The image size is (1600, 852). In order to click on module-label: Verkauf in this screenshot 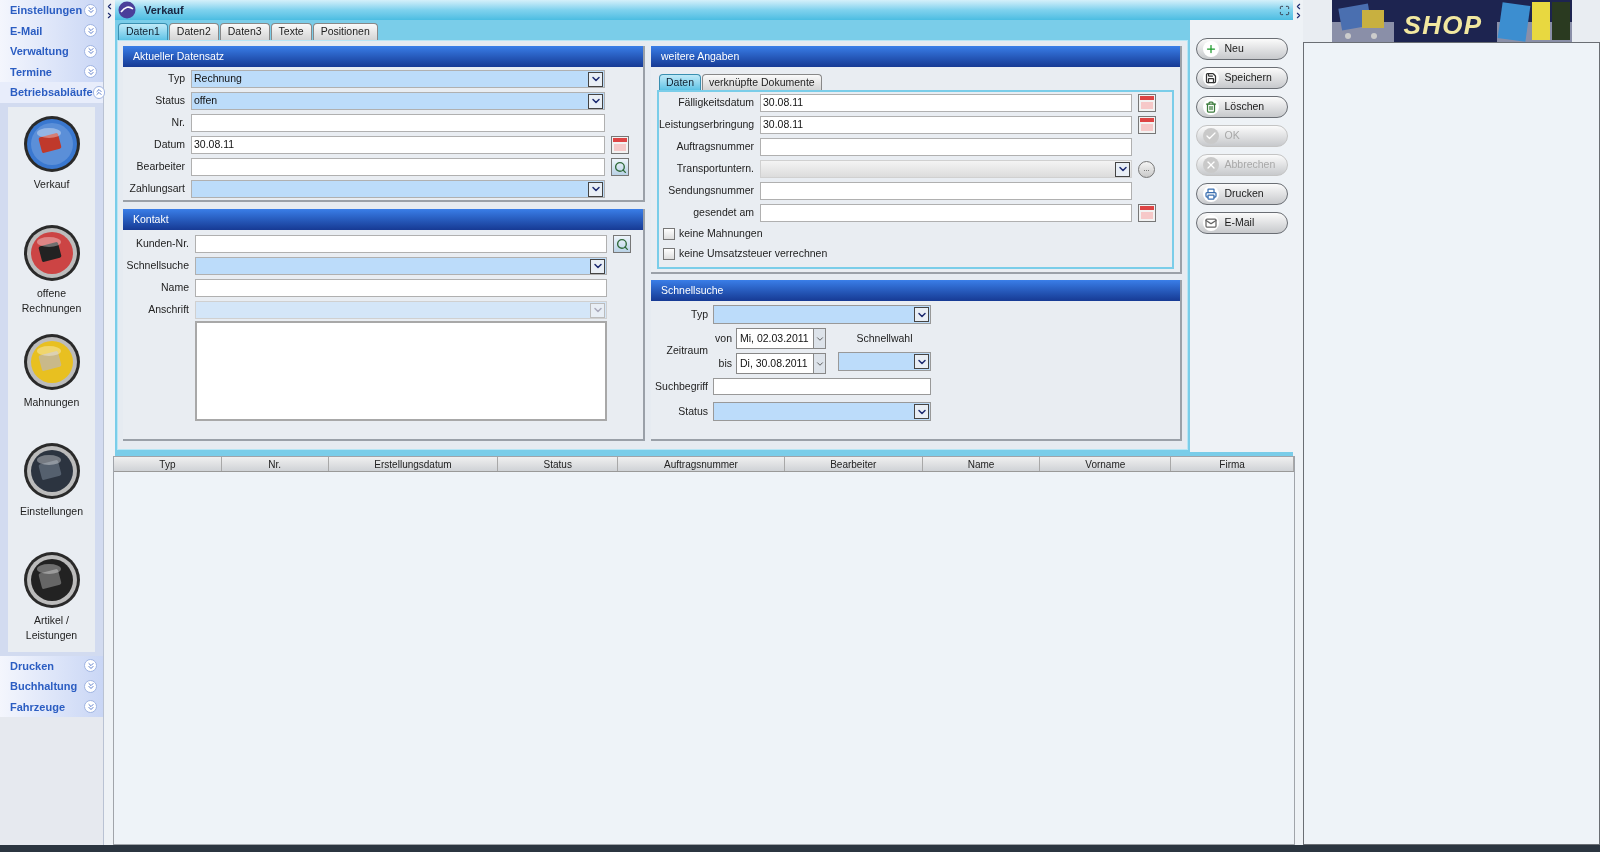, I will do `click(51, 184)`.